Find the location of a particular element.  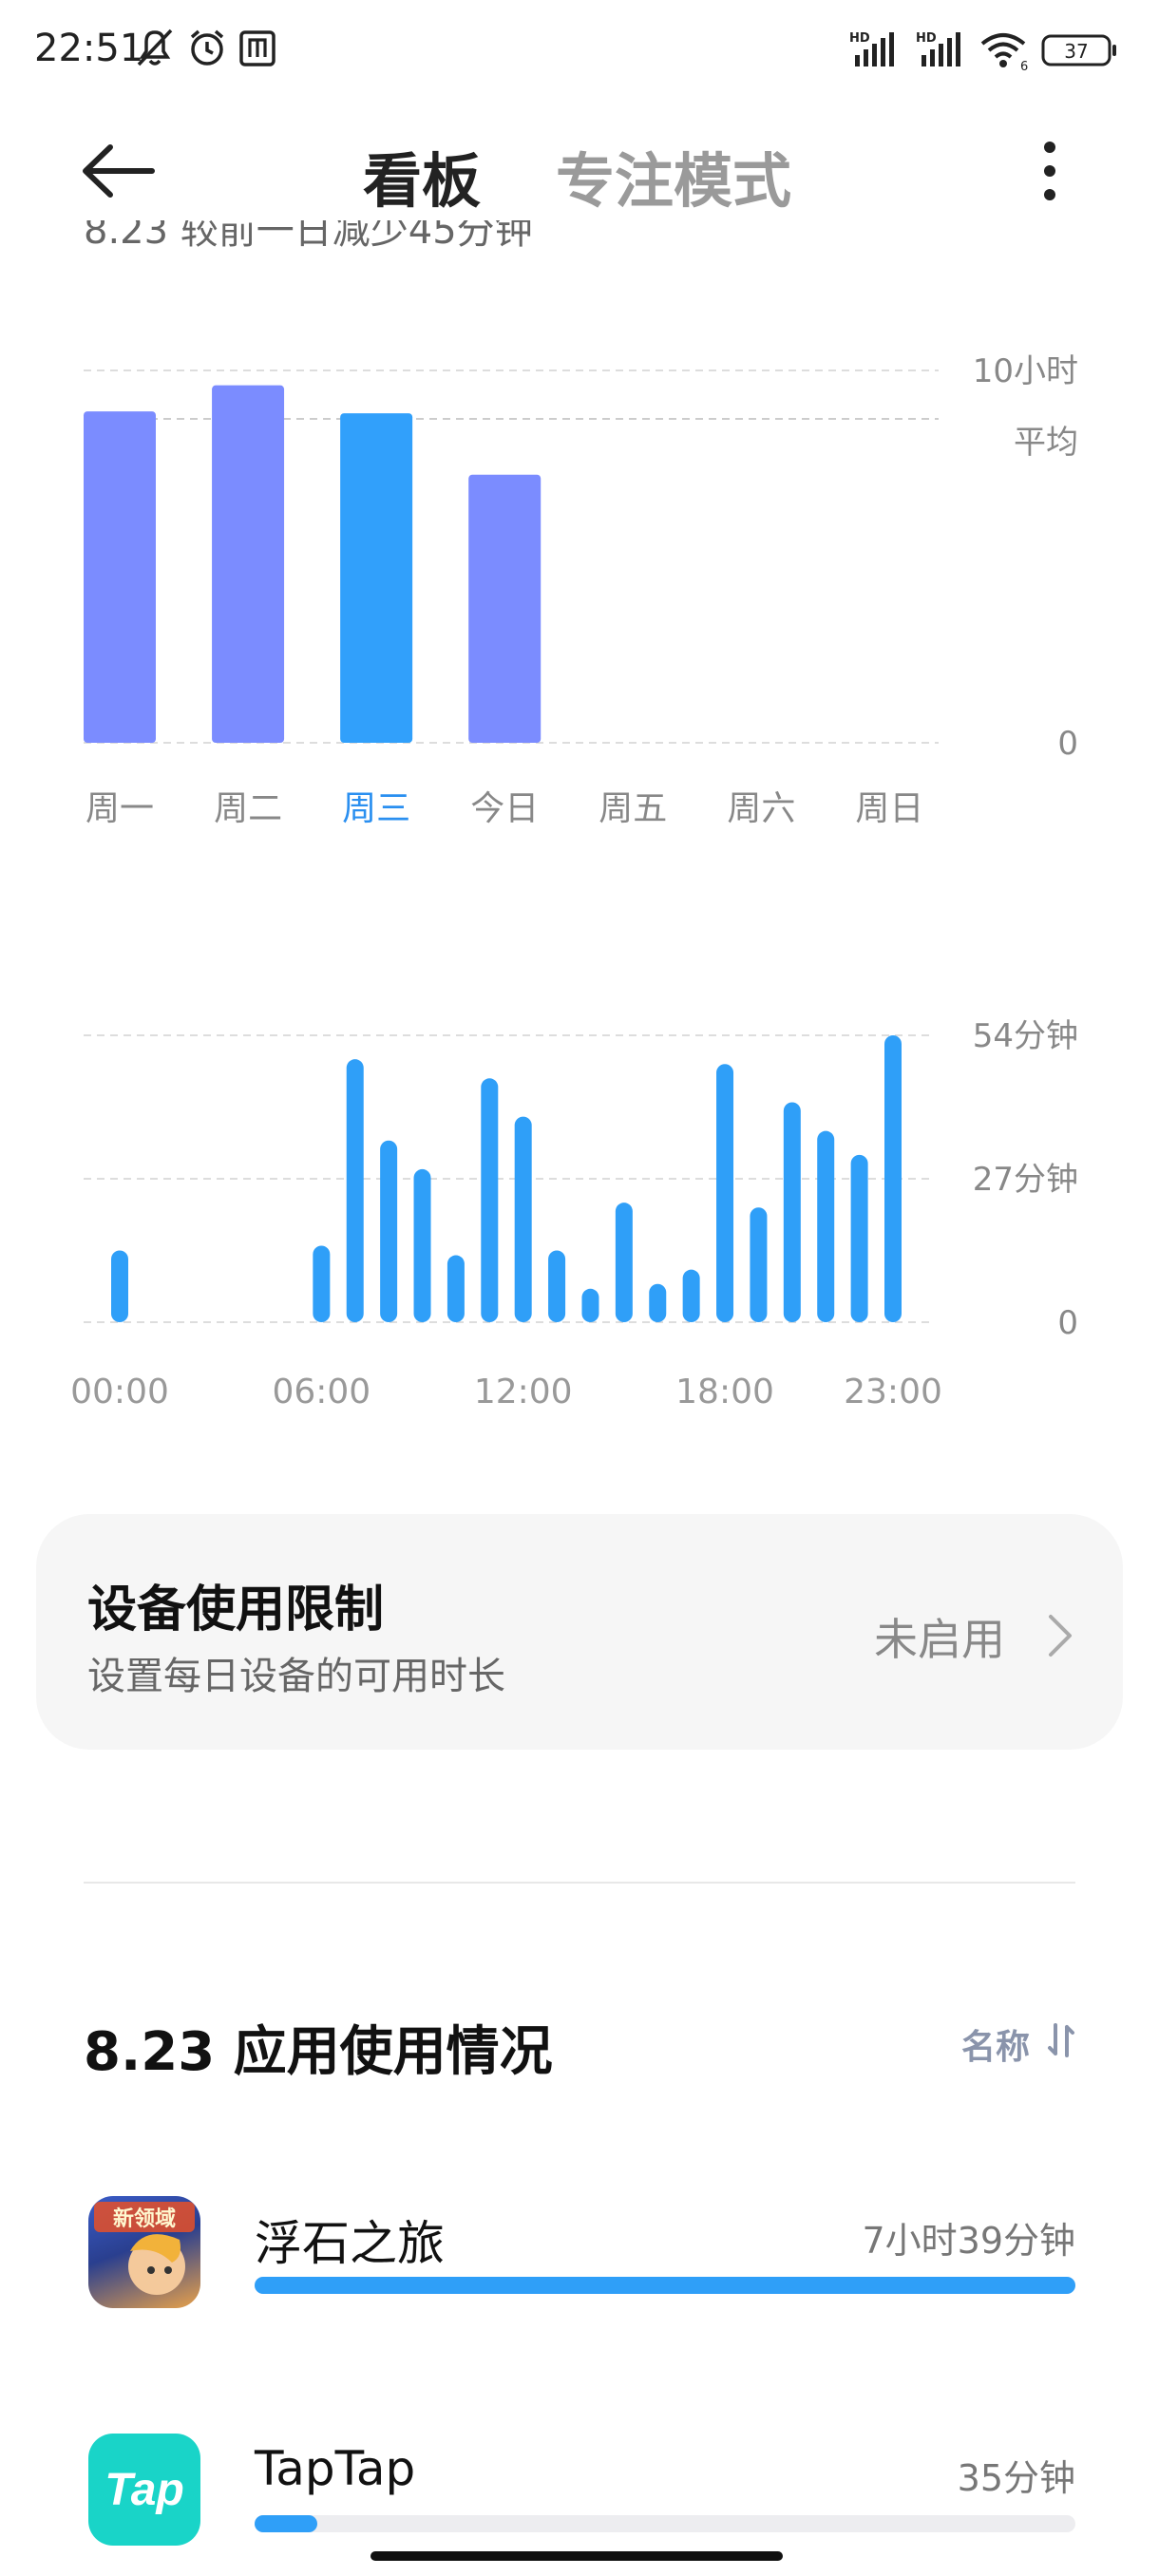

app-usage-time: 7小时39分钟 is located at coordinates (968, 2241).